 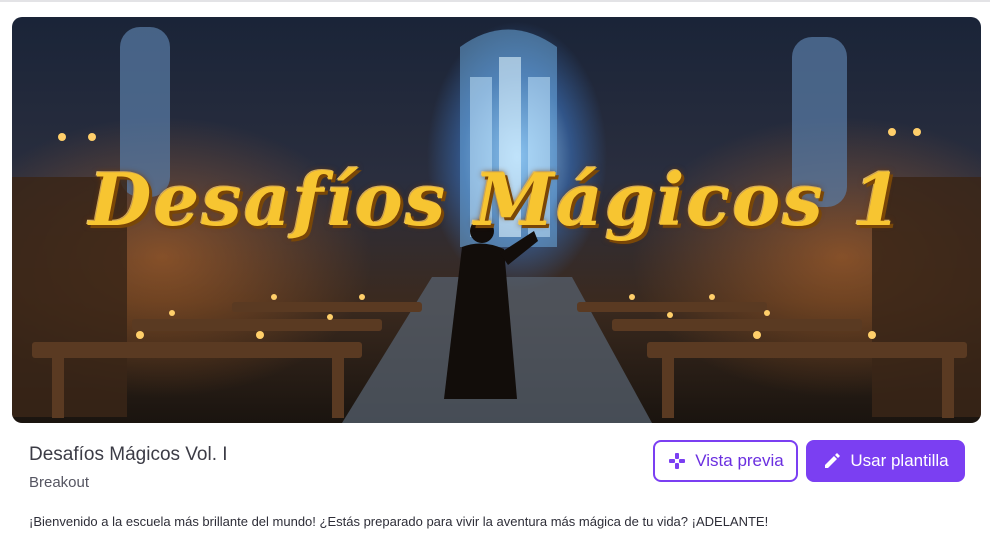 What do you see at coordinates (832, 461) in the screenshot?
I see `pencil-icon` at bounding box center [832, 461].